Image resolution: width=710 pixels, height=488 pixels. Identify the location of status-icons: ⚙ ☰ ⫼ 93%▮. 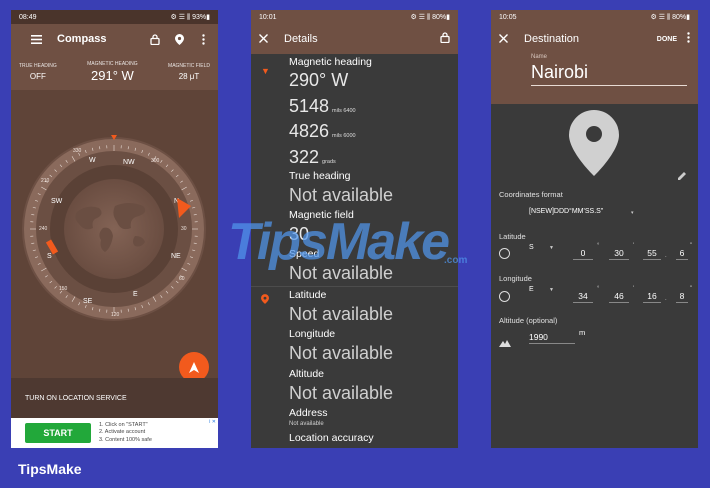
(190, 17).